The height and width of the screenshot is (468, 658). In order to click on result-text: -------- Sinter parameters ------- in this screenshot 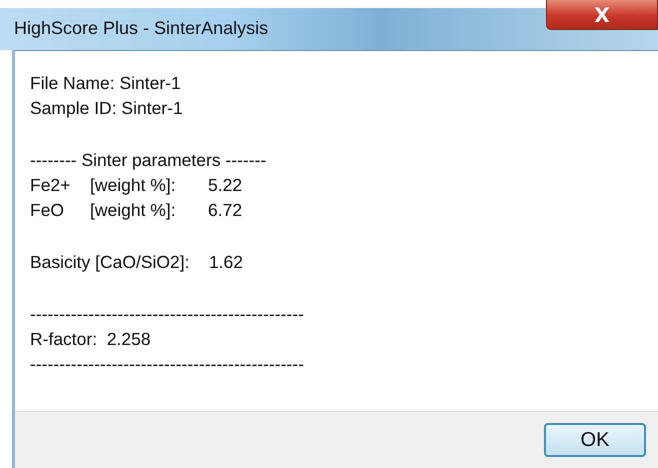, I will do `click(148, 160)`.